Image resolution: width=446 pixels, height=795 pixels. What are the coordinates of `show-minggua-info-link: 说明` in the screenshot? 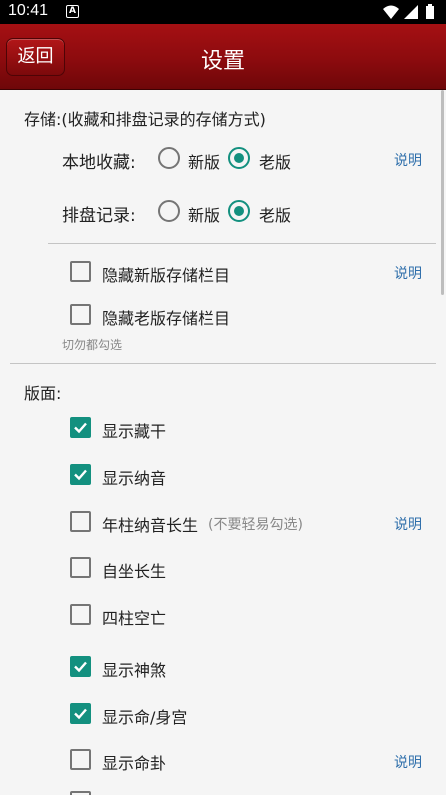 It's located at (408, 762).